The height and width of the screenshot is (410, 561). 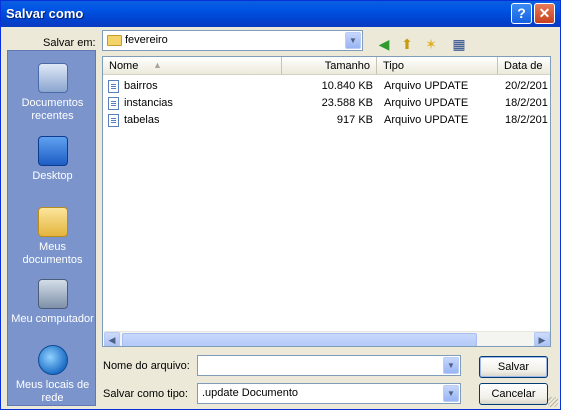 What do you see at coordinates (114, 40) in the screenshot?
I see `folder-icon` at bounding box center [114, 40].